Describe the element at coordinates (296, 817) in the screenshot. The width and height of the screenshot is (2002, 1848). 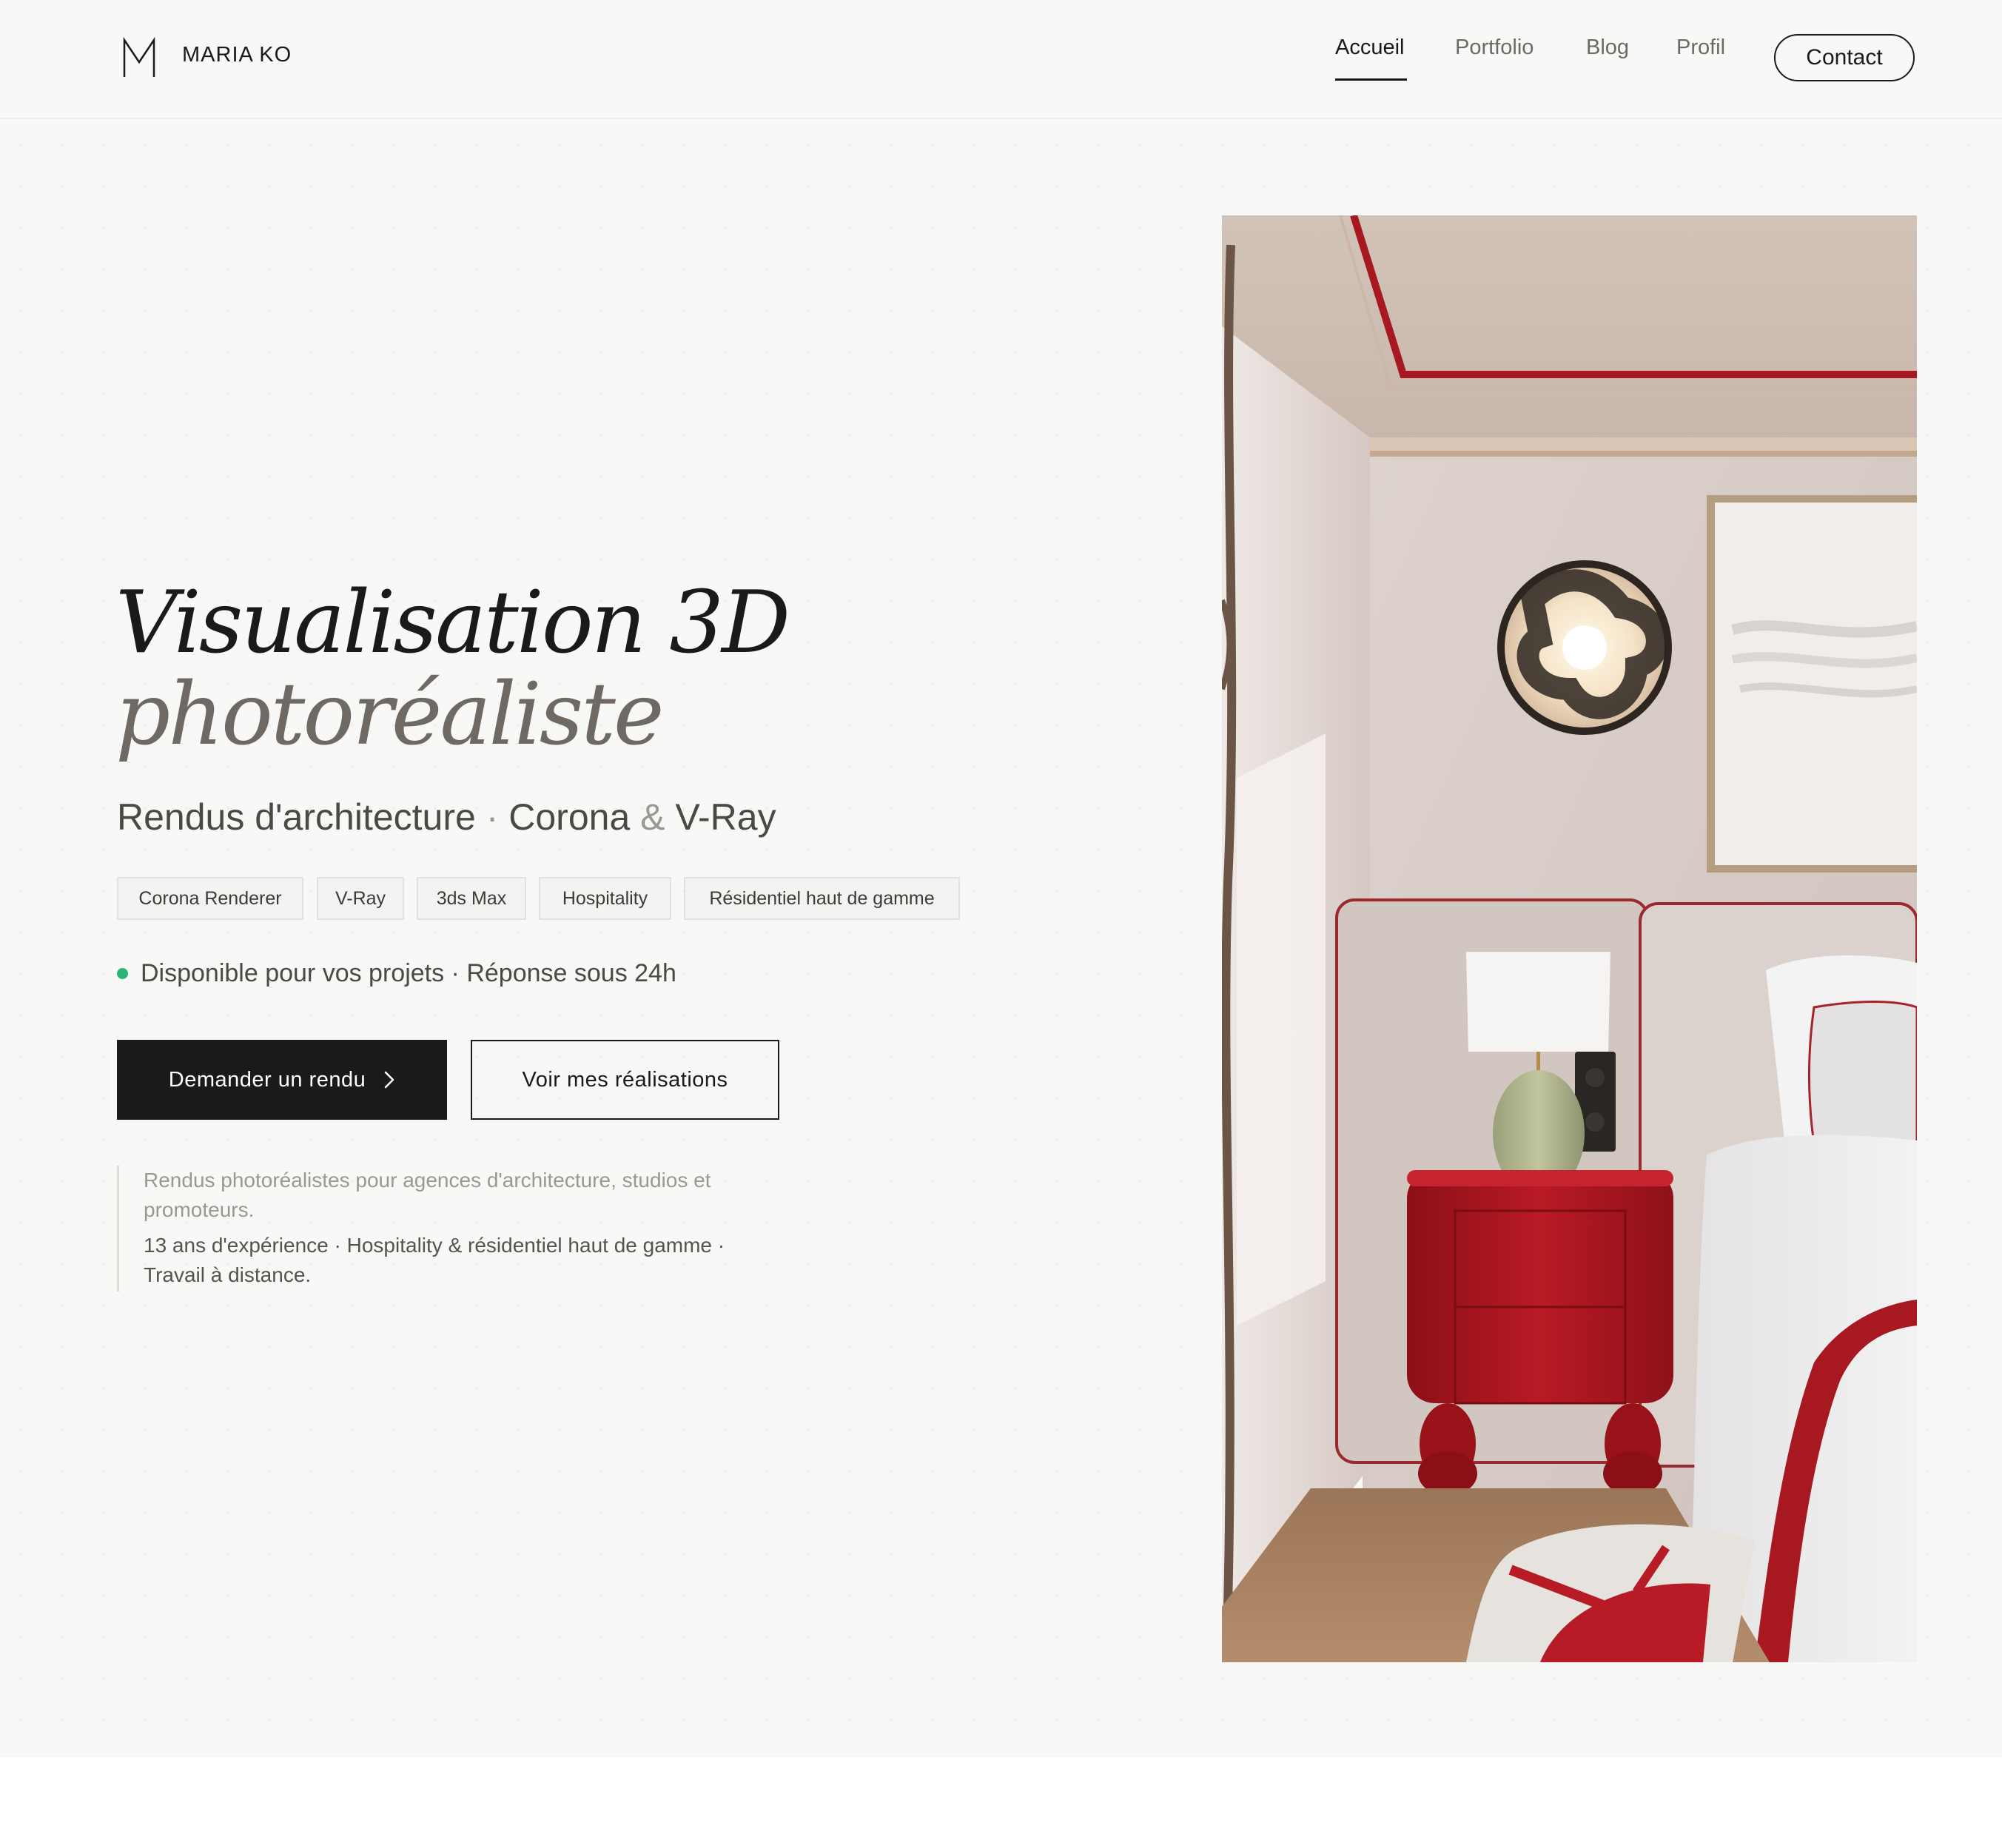
I see `subtitle-architecture: Rendus d'architecture` at that location.